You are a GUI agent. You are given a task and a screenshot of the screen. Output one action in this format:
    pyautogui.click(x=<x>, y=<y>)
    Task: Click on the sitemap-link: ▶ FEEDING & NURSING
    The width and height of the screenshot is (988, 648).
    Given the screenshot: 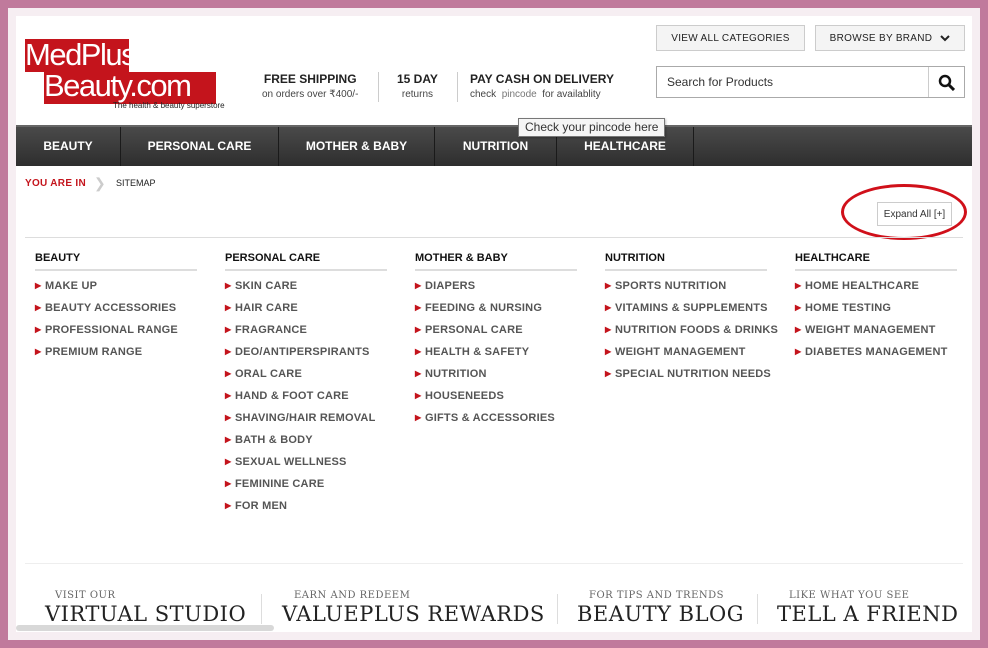 What is the action you would take?
    pyautogui.click(x=496, y=308)
    